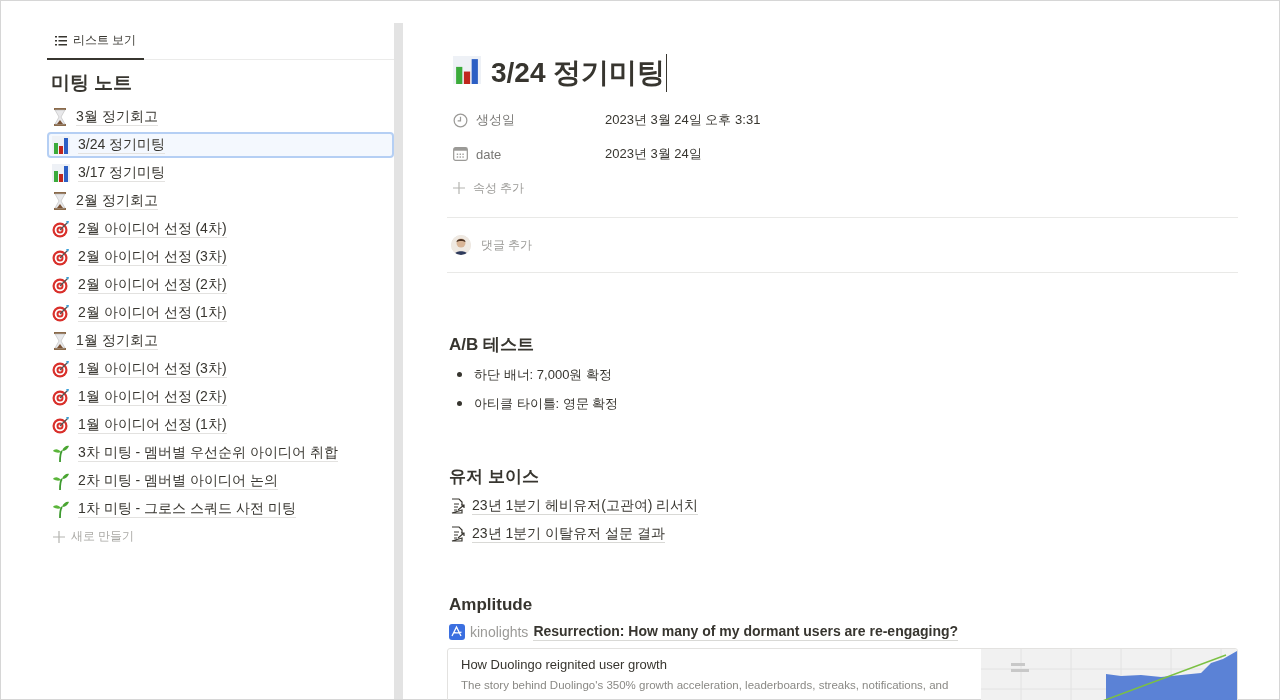 The image size is (1280, 700). What do you see at coordinates (220, 369) in the screenshot?
I see `page-item: 1월 아이디어 선정 (3차)` at bounding box center [220, 369].